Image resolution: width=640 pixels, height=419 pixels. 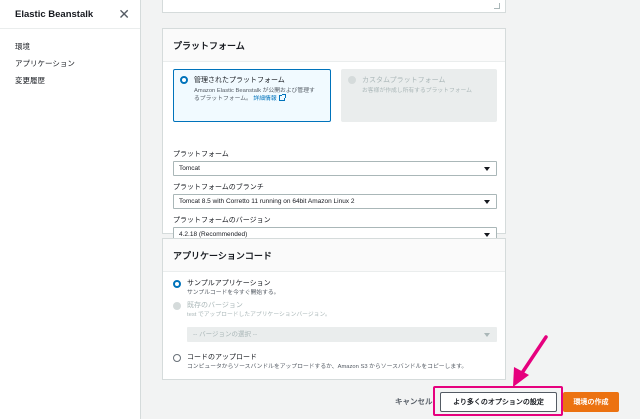 I want to click on application-code-heading: アプリケーションコード, so click(x=334, y=255).